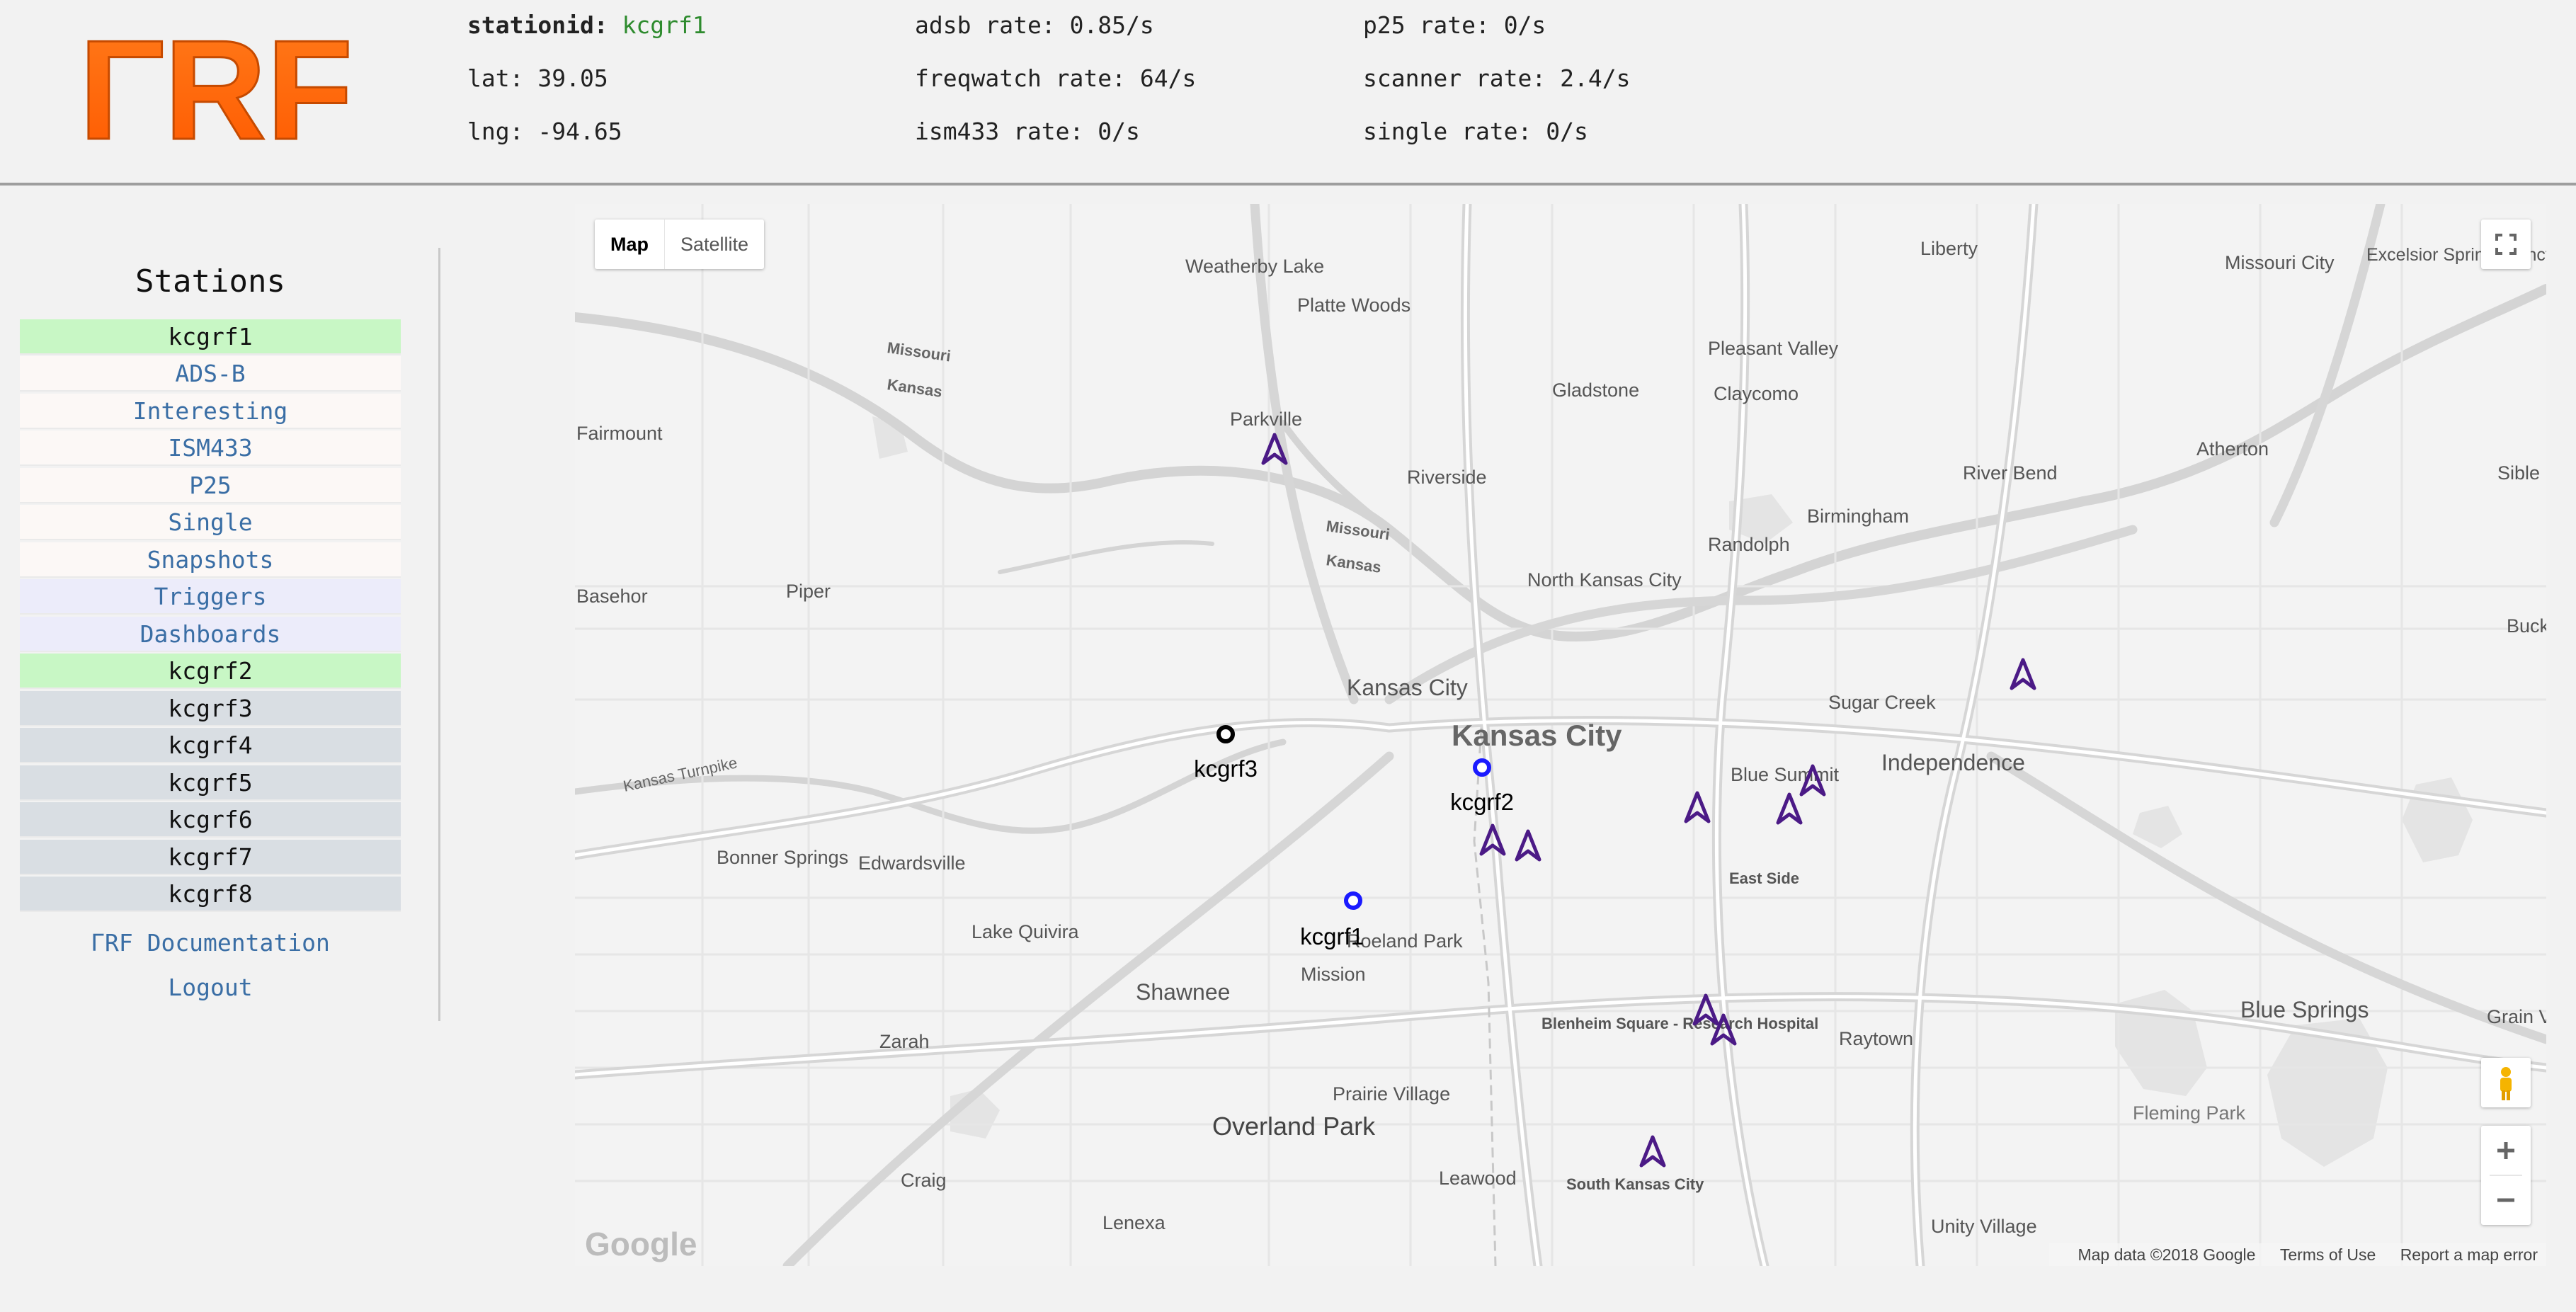  Describe the element at coordinates (1168, 78) in the screenshot. I see `stat-value: 64/s` at that location.